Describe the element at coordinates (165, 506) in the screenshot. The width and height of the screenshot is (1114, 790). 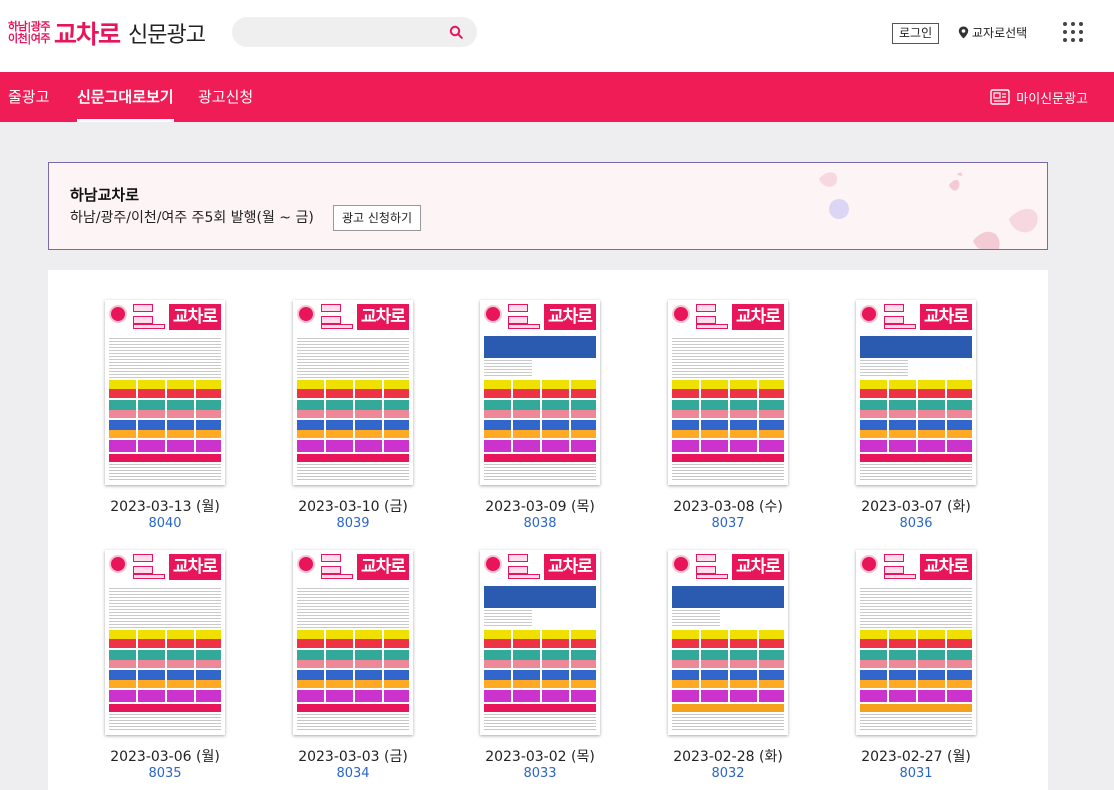
I see `issue-date: 2023-03-13 (월)` at that location.